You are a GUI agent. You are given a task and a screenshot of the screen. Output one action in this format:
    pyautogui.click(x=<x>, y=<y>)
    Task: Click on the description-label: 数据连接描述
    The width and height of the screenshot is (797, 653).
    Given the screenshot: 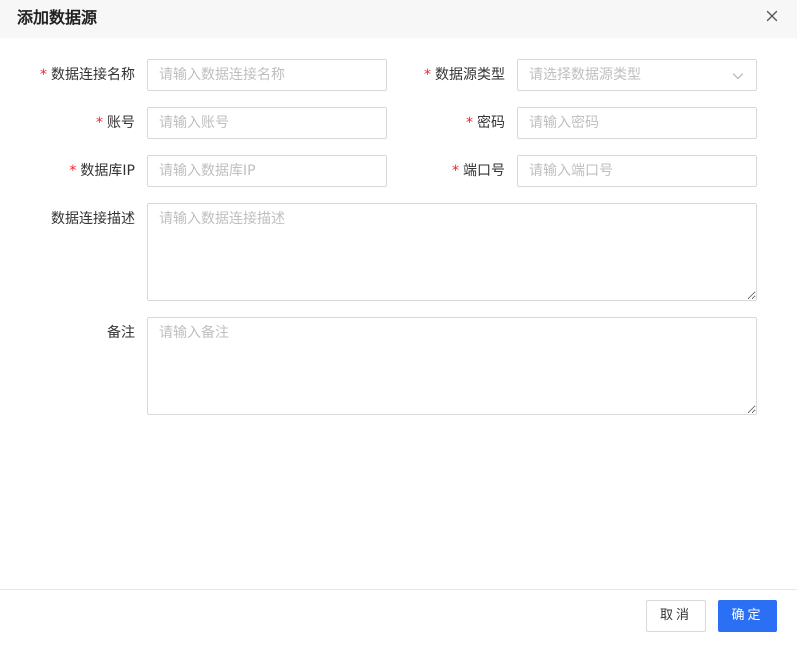 What is the action you would take?
    pyautogui.click(x=93, y=219)
    